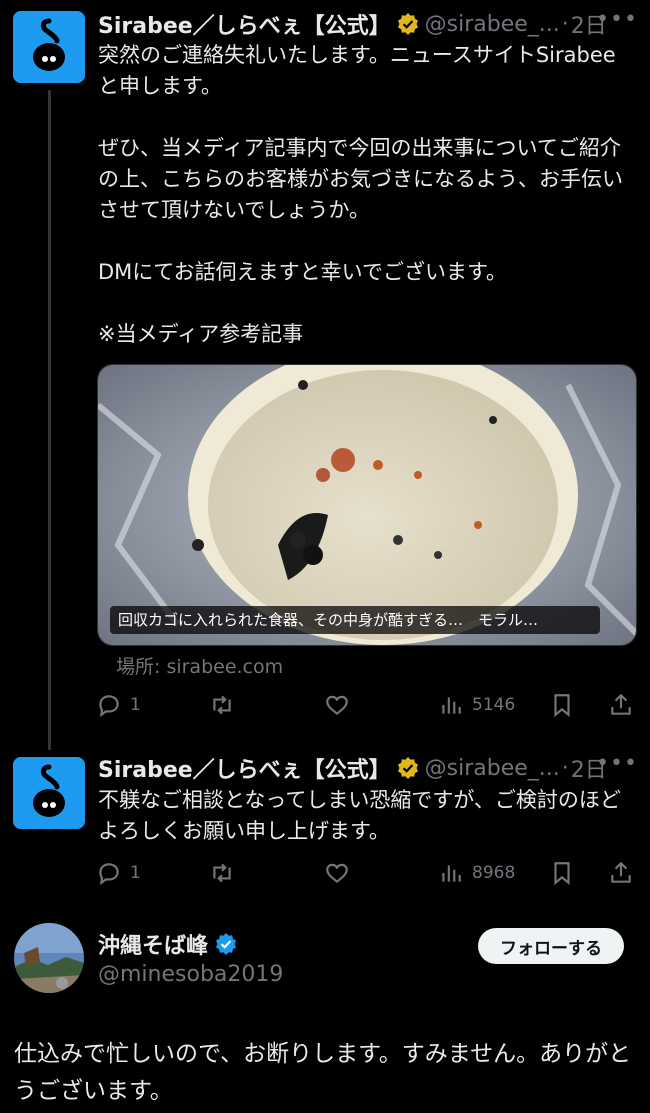  I want to click on avatar-photo, so click(49, 958).